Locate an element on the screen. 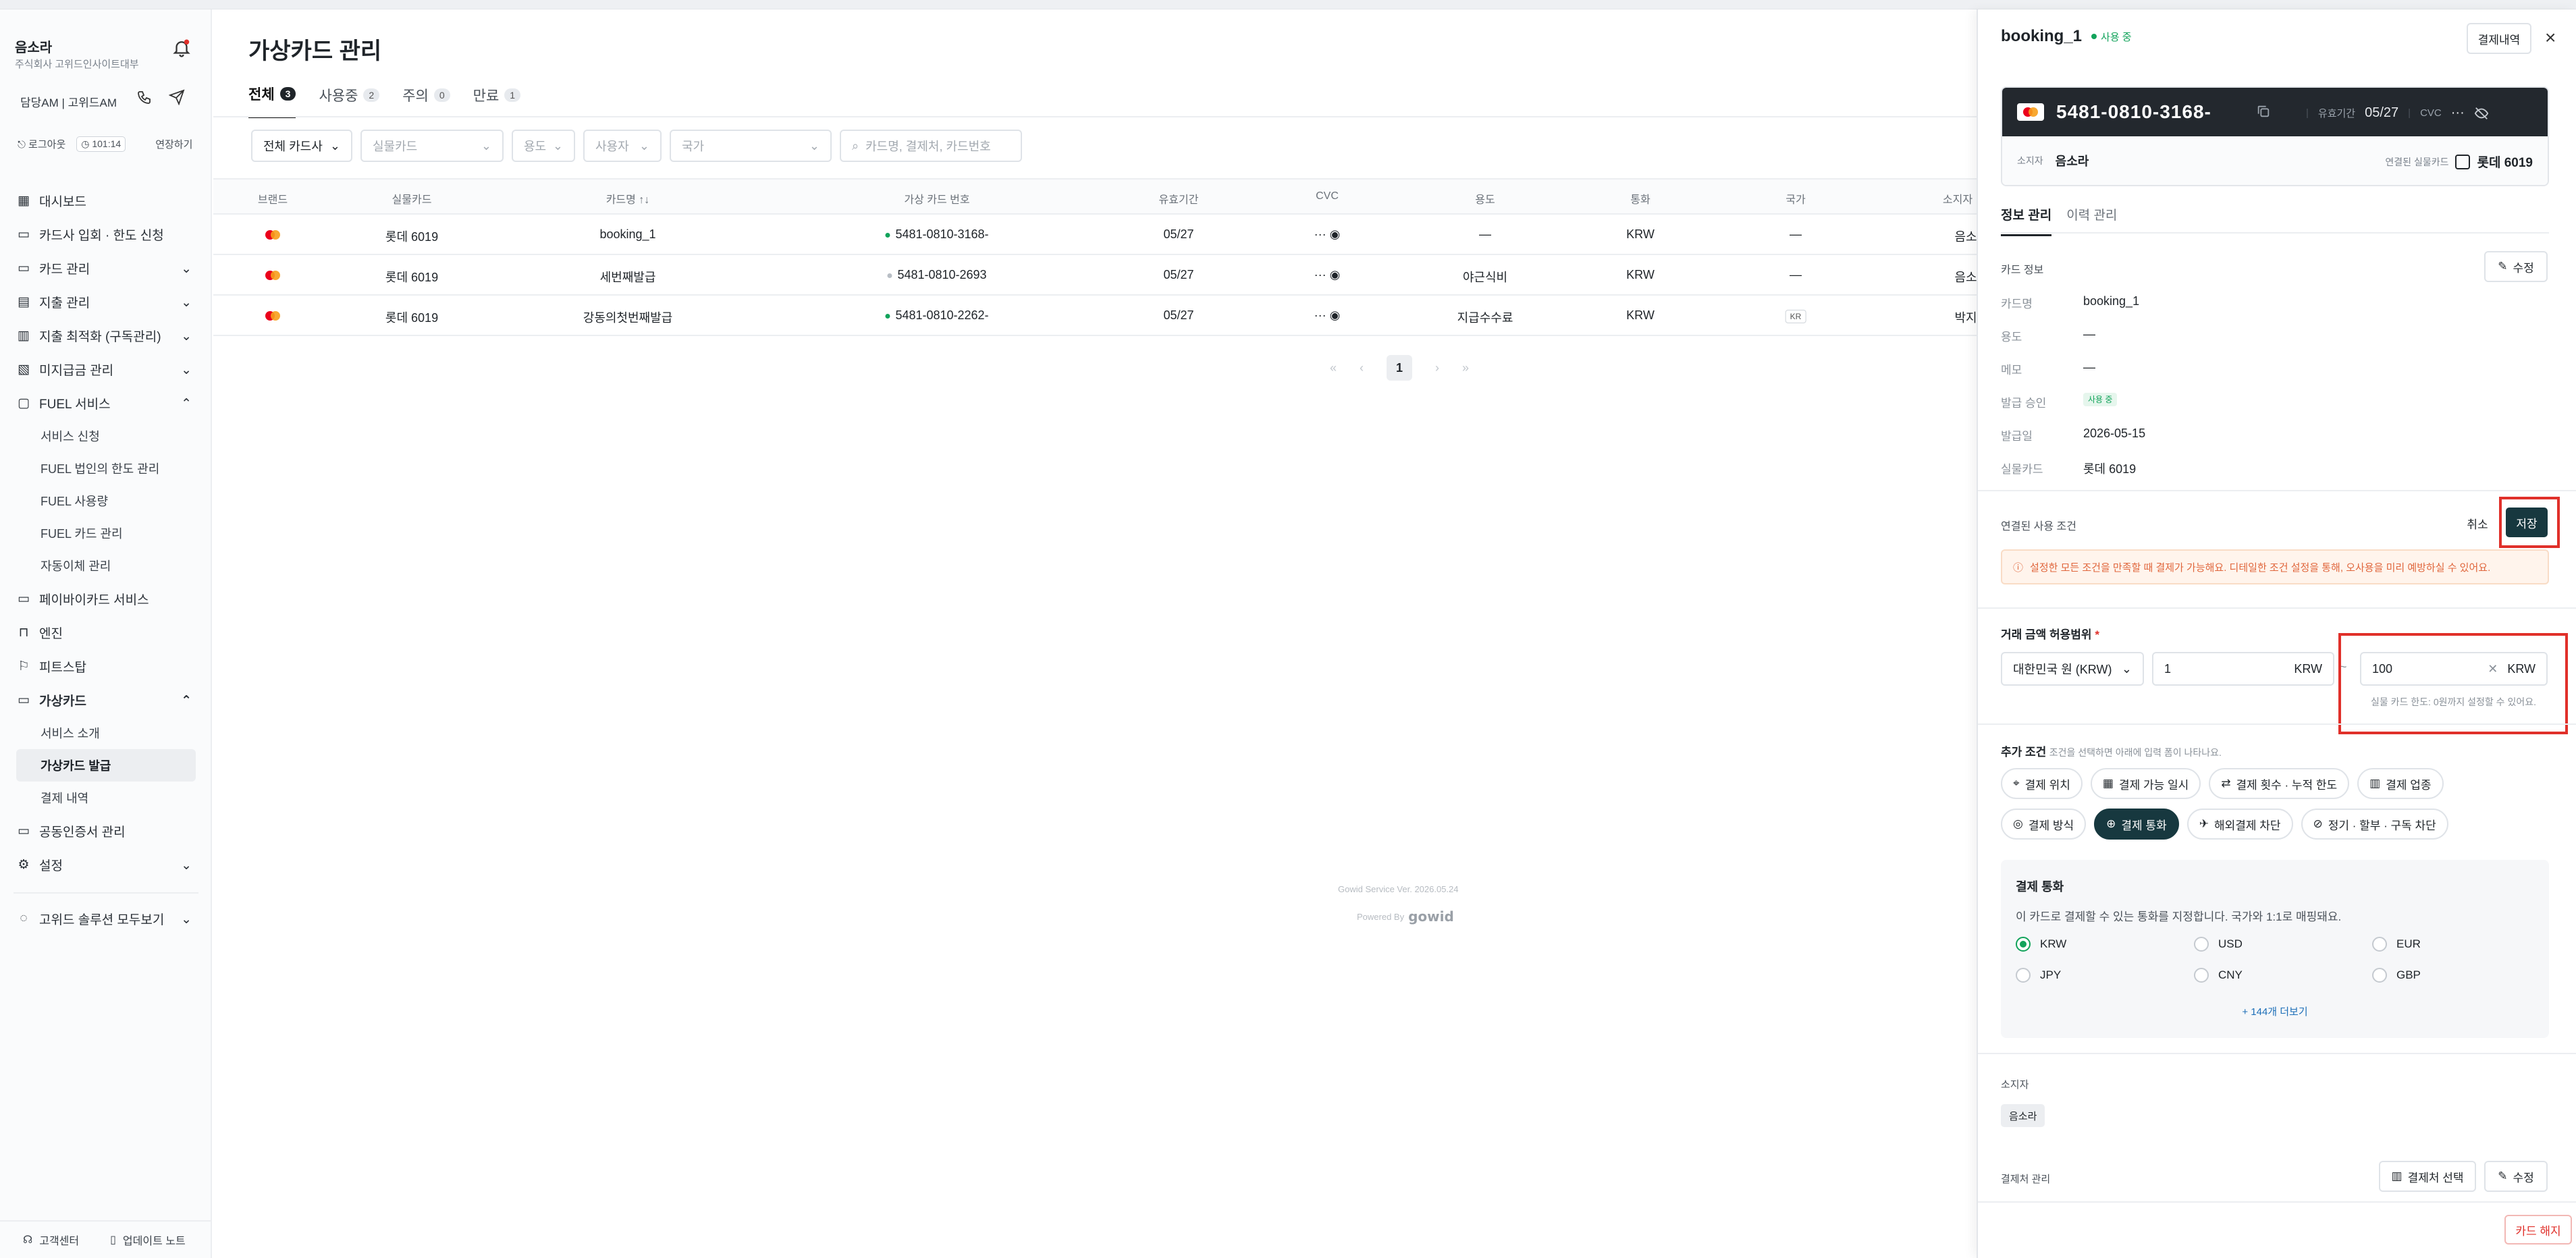  drawer-tab-divider is located at coordinates (2275, 233).